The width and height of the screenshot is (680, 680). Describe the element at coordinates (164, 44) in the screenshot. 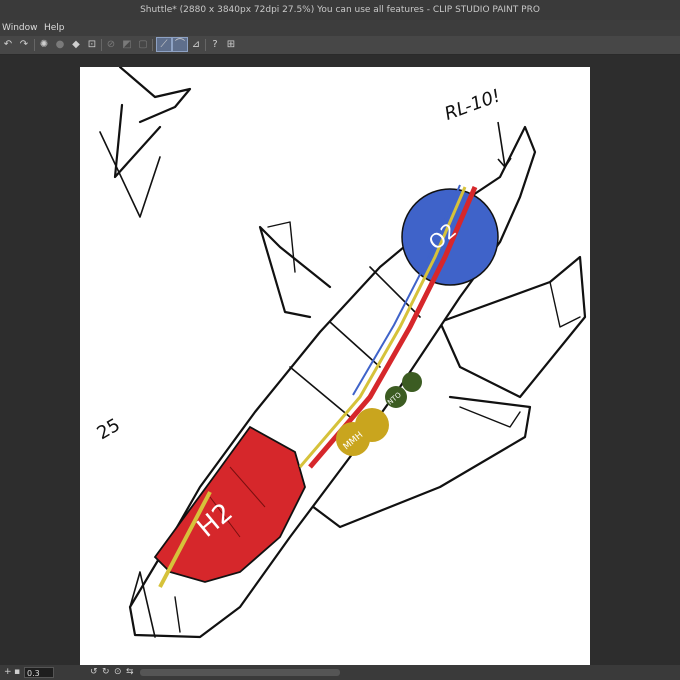

I see `snap-ruler-icon: ⟋` at that location.